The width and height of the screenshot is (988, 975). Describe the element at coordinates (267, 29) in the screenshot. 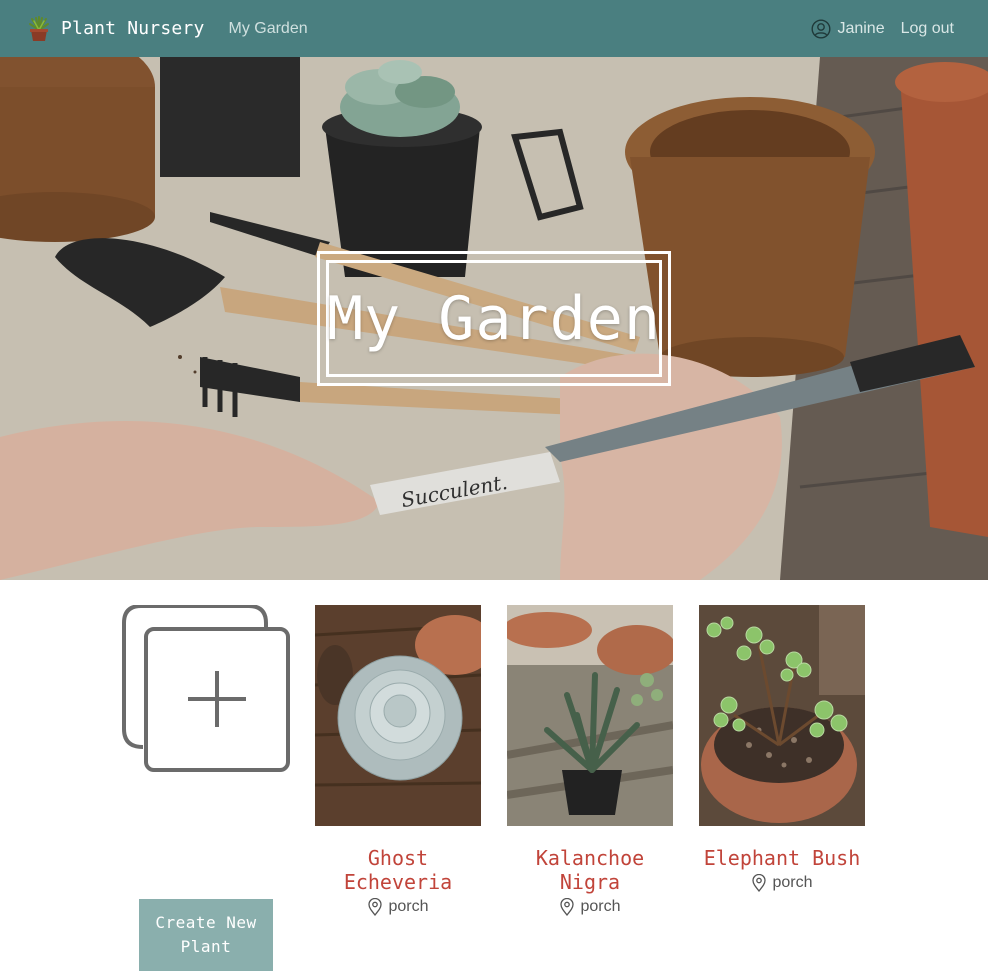

I see `nav-link-my-garden: My Garden` at that location.